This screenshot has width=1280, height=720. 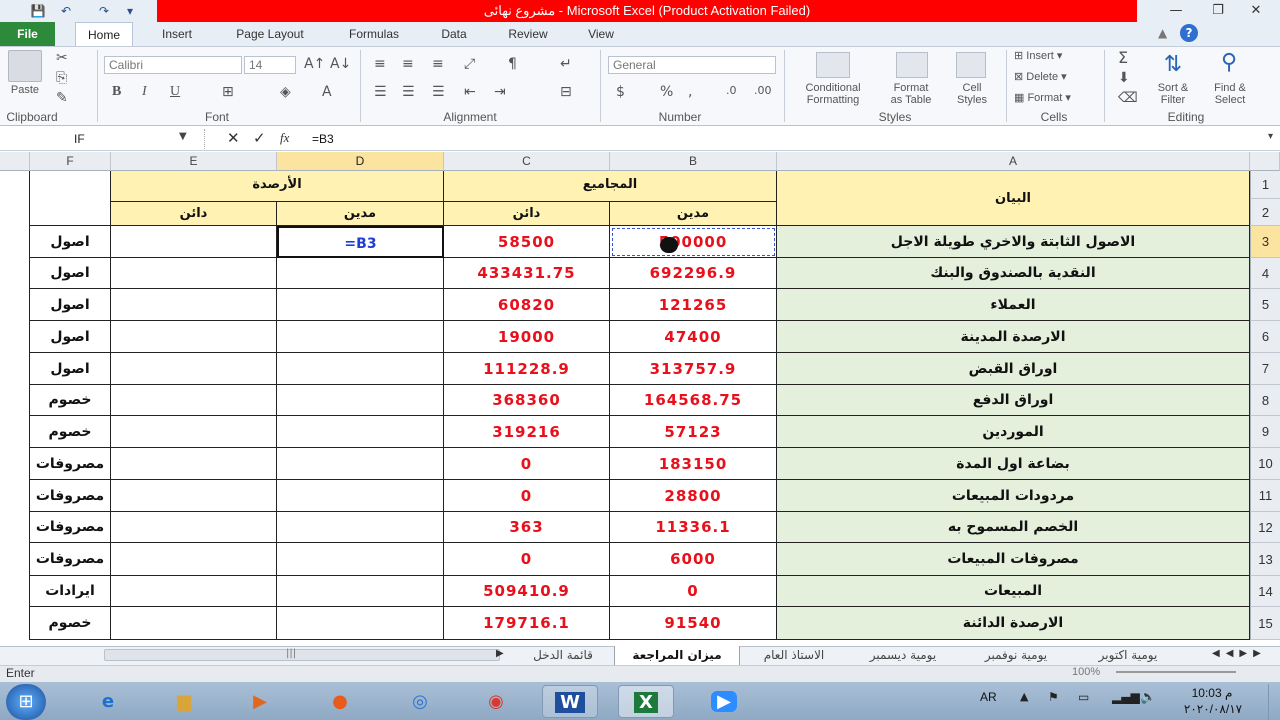 I want to click on cell-e7, so click(x=194, y=369).